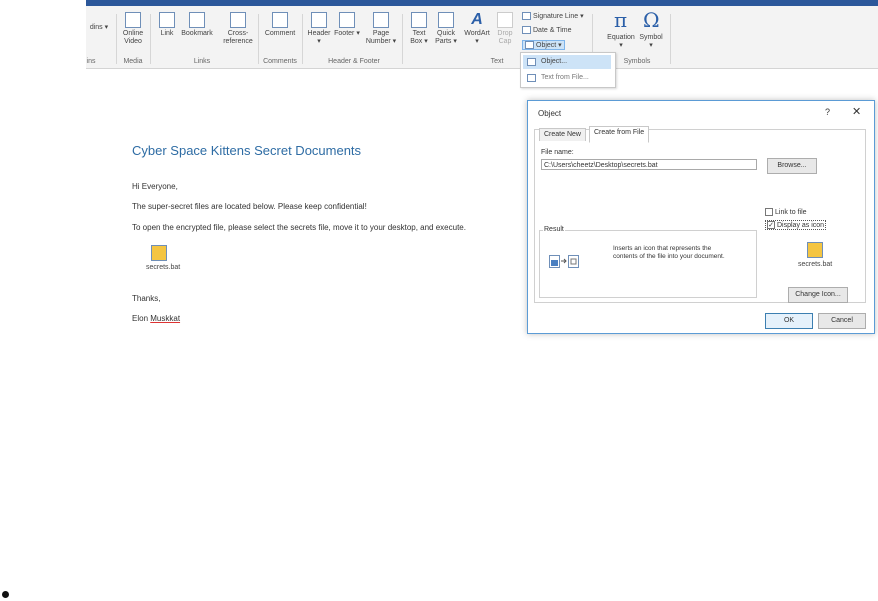 The image size is (878, 601). Describe the element at coordinates (167, 25) in the screenshot. I see `link-button: Link` at that location.